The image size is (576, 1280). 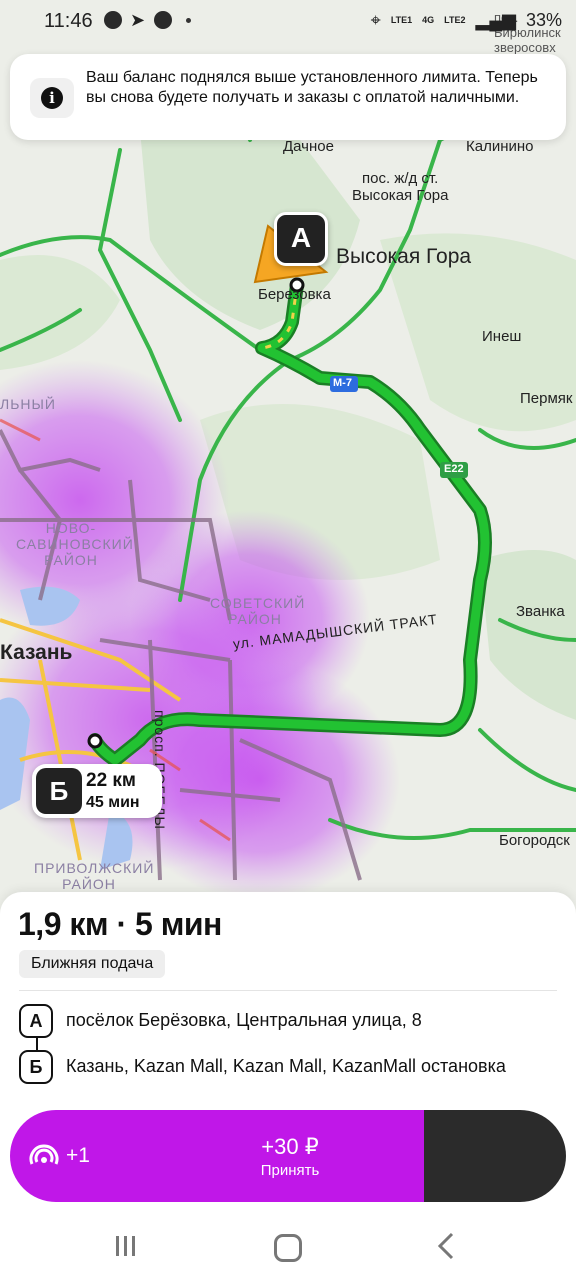 I want to click on map-label-e22: E22, so click(x=454, y=469).